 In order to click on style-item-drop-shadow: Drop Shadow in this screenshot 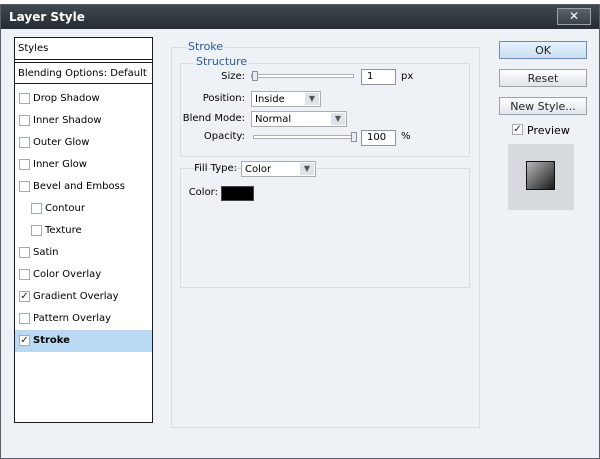, I will do `click(83, 99)`.